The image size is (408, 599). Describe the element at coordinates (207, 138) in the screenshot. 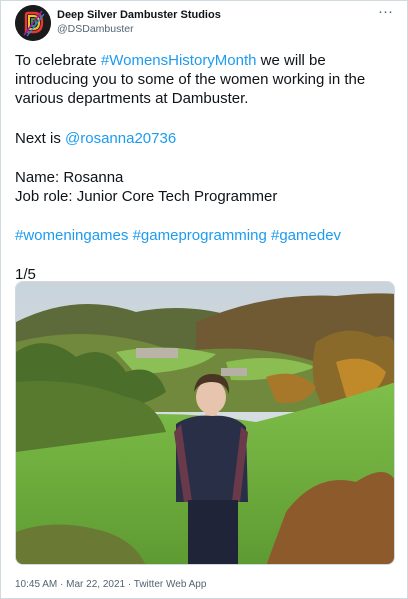

I see `next-paragraph: Next is @rosanna20736` at that location.